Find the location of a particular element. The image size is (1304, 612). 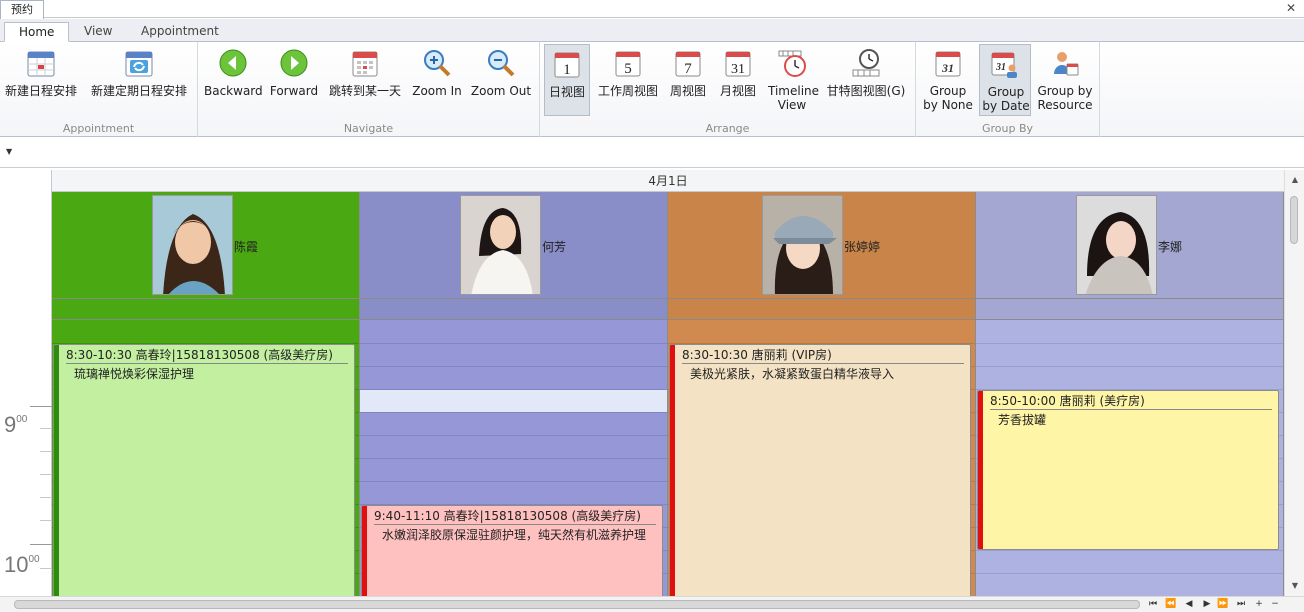

month-view-button: 31 月视图 is located at coordinates (738, 80).